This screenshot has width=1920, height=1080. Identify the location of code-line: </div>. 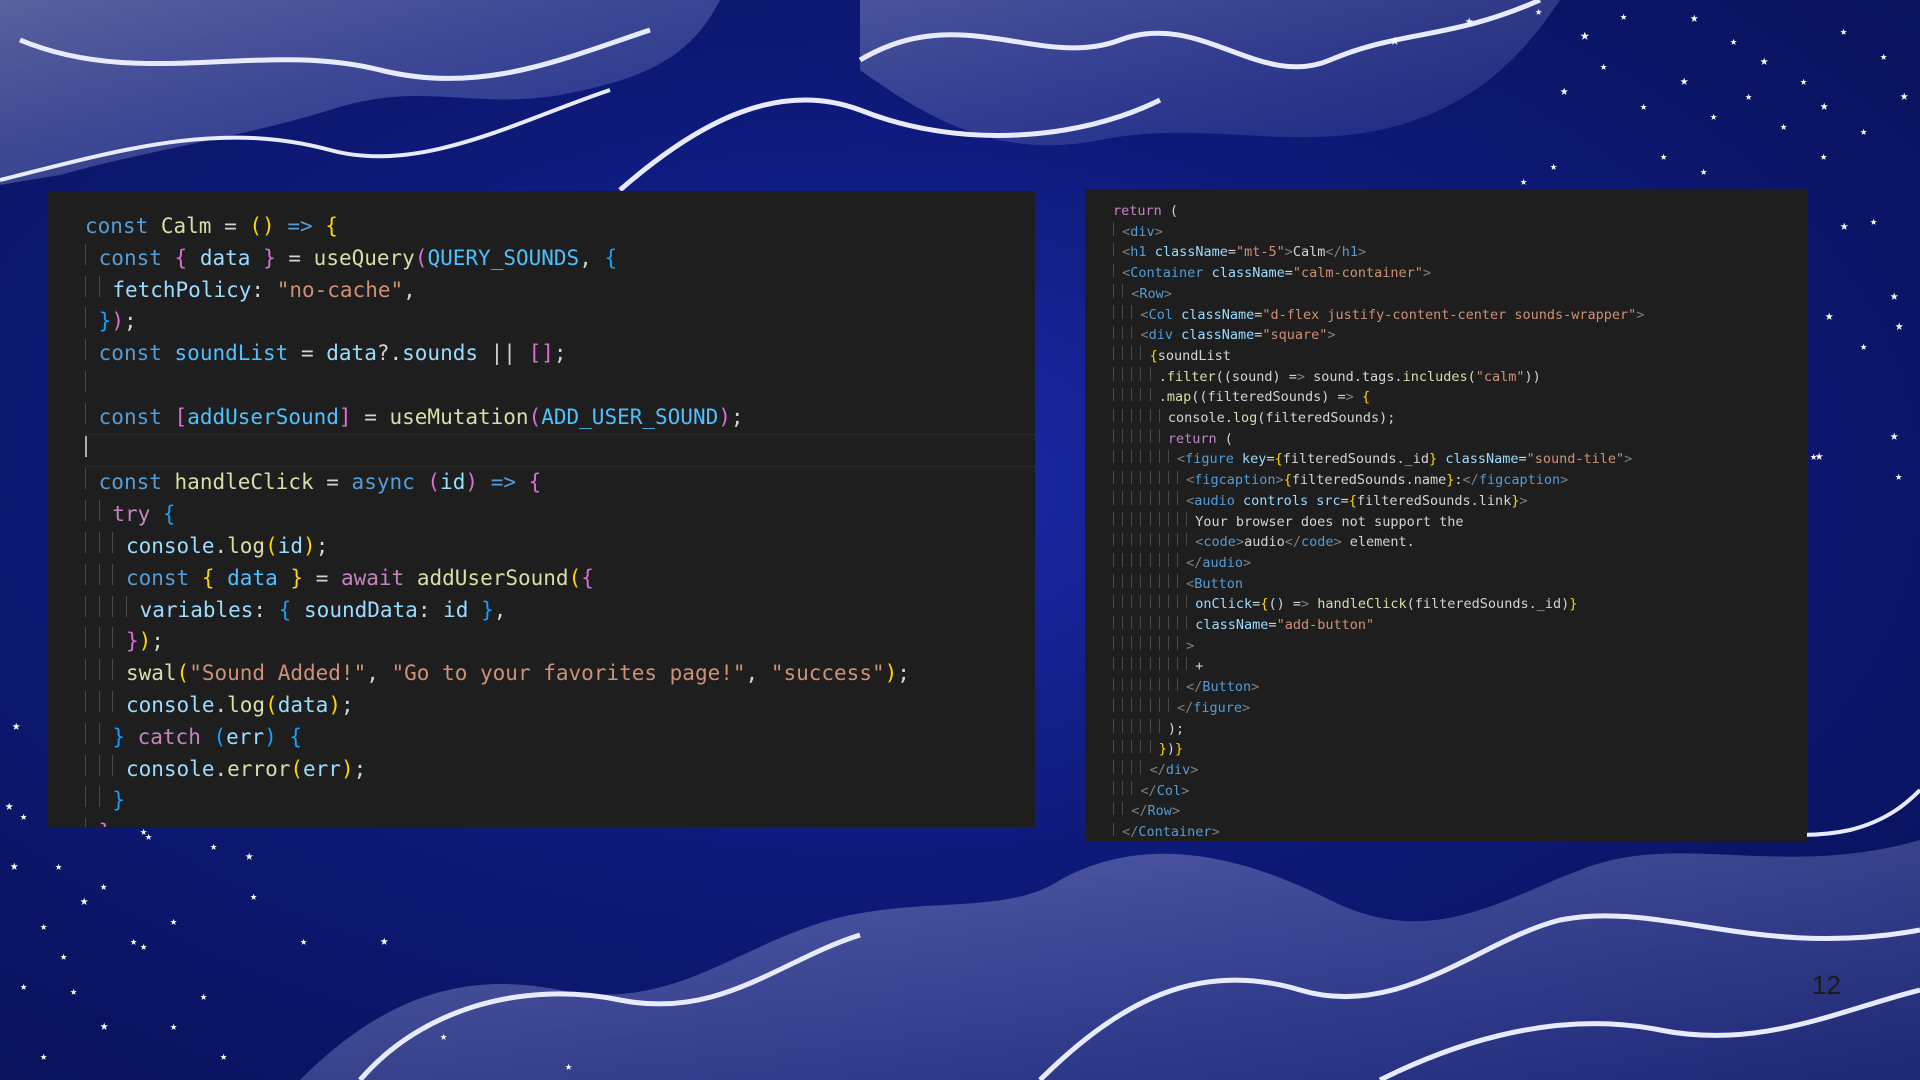
(1460, 770).